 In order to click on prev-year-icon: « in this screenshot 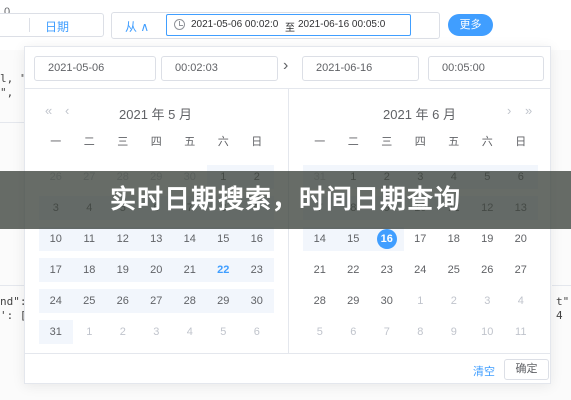, I will do `click(48, 110)`.